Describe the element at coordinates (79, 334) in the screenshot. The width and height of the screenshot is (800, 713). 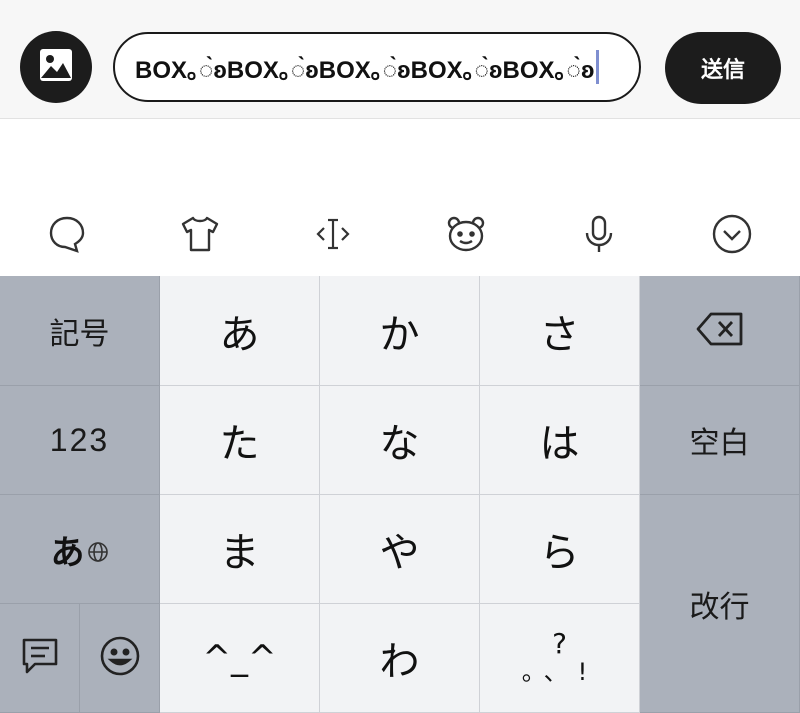
I see `symbols-key-label: 記号` at that location.